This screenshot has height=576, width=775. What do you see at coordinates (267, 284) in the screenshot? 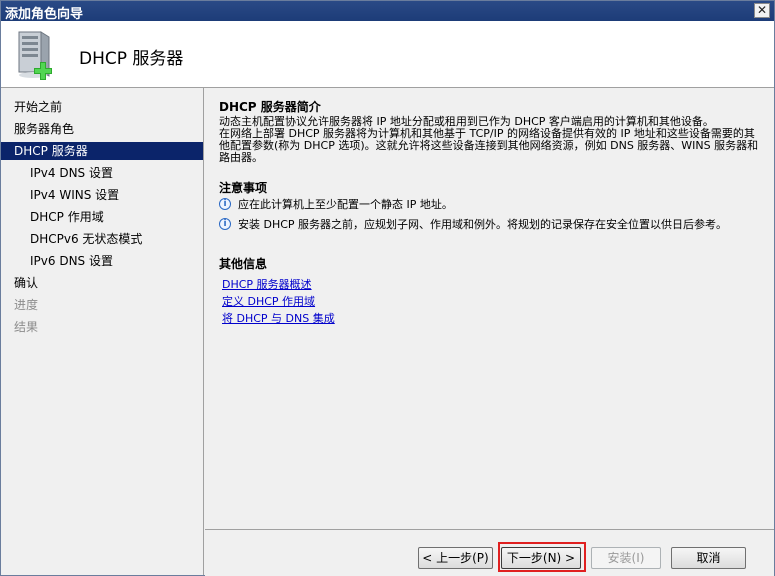
I see `link-dhcp-overview: DHCP 服务器概述` at bounding box center [267, 284].